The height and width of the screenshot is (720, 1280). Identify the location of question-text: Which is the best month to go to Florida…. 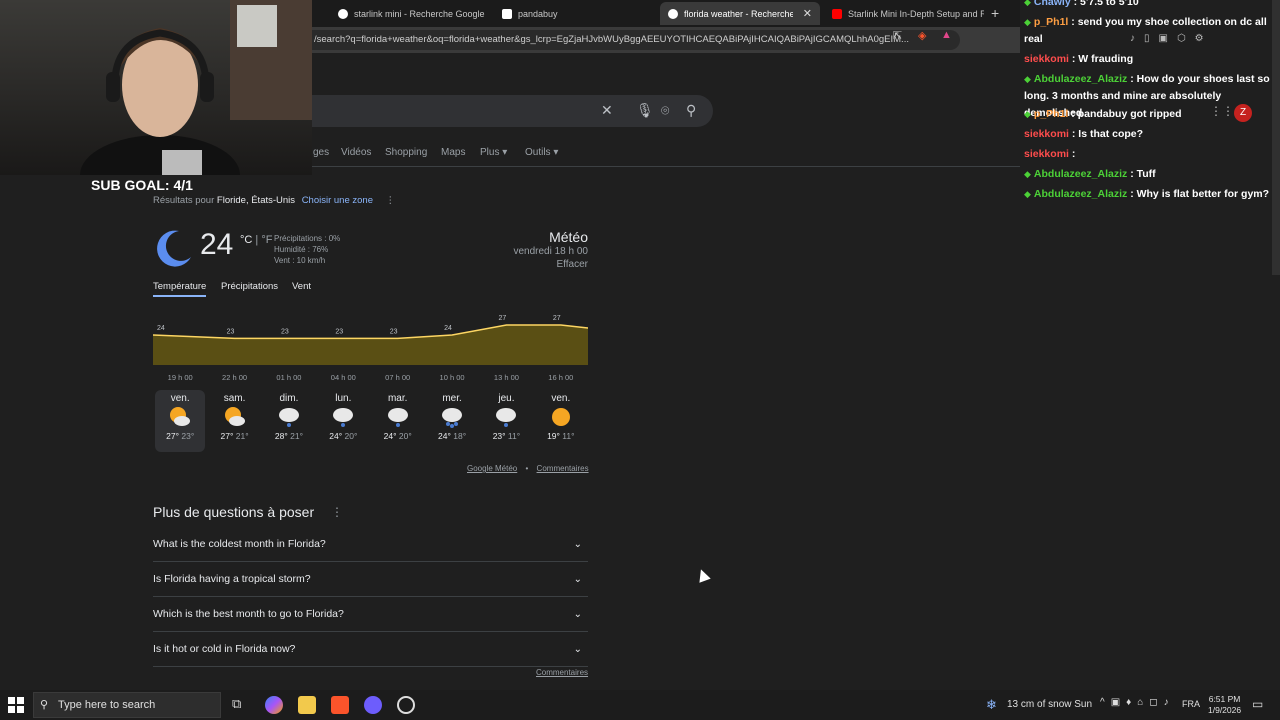
(248, 614).